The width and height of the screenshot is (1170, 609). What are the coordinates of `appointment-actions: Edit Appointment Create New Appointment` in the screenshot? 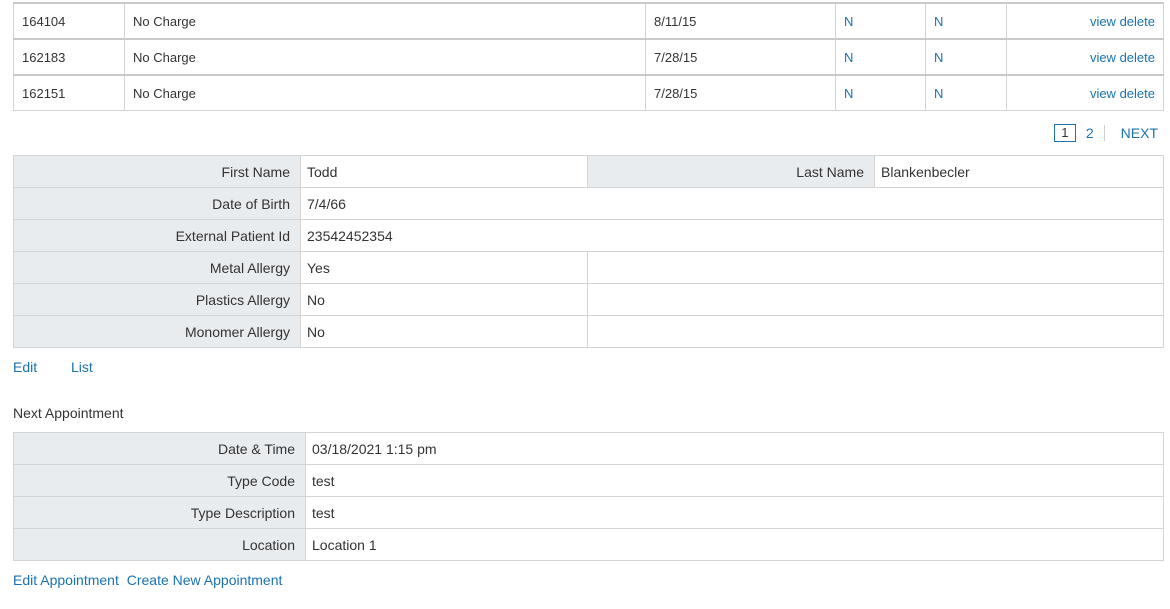 It's located at (147, 580).